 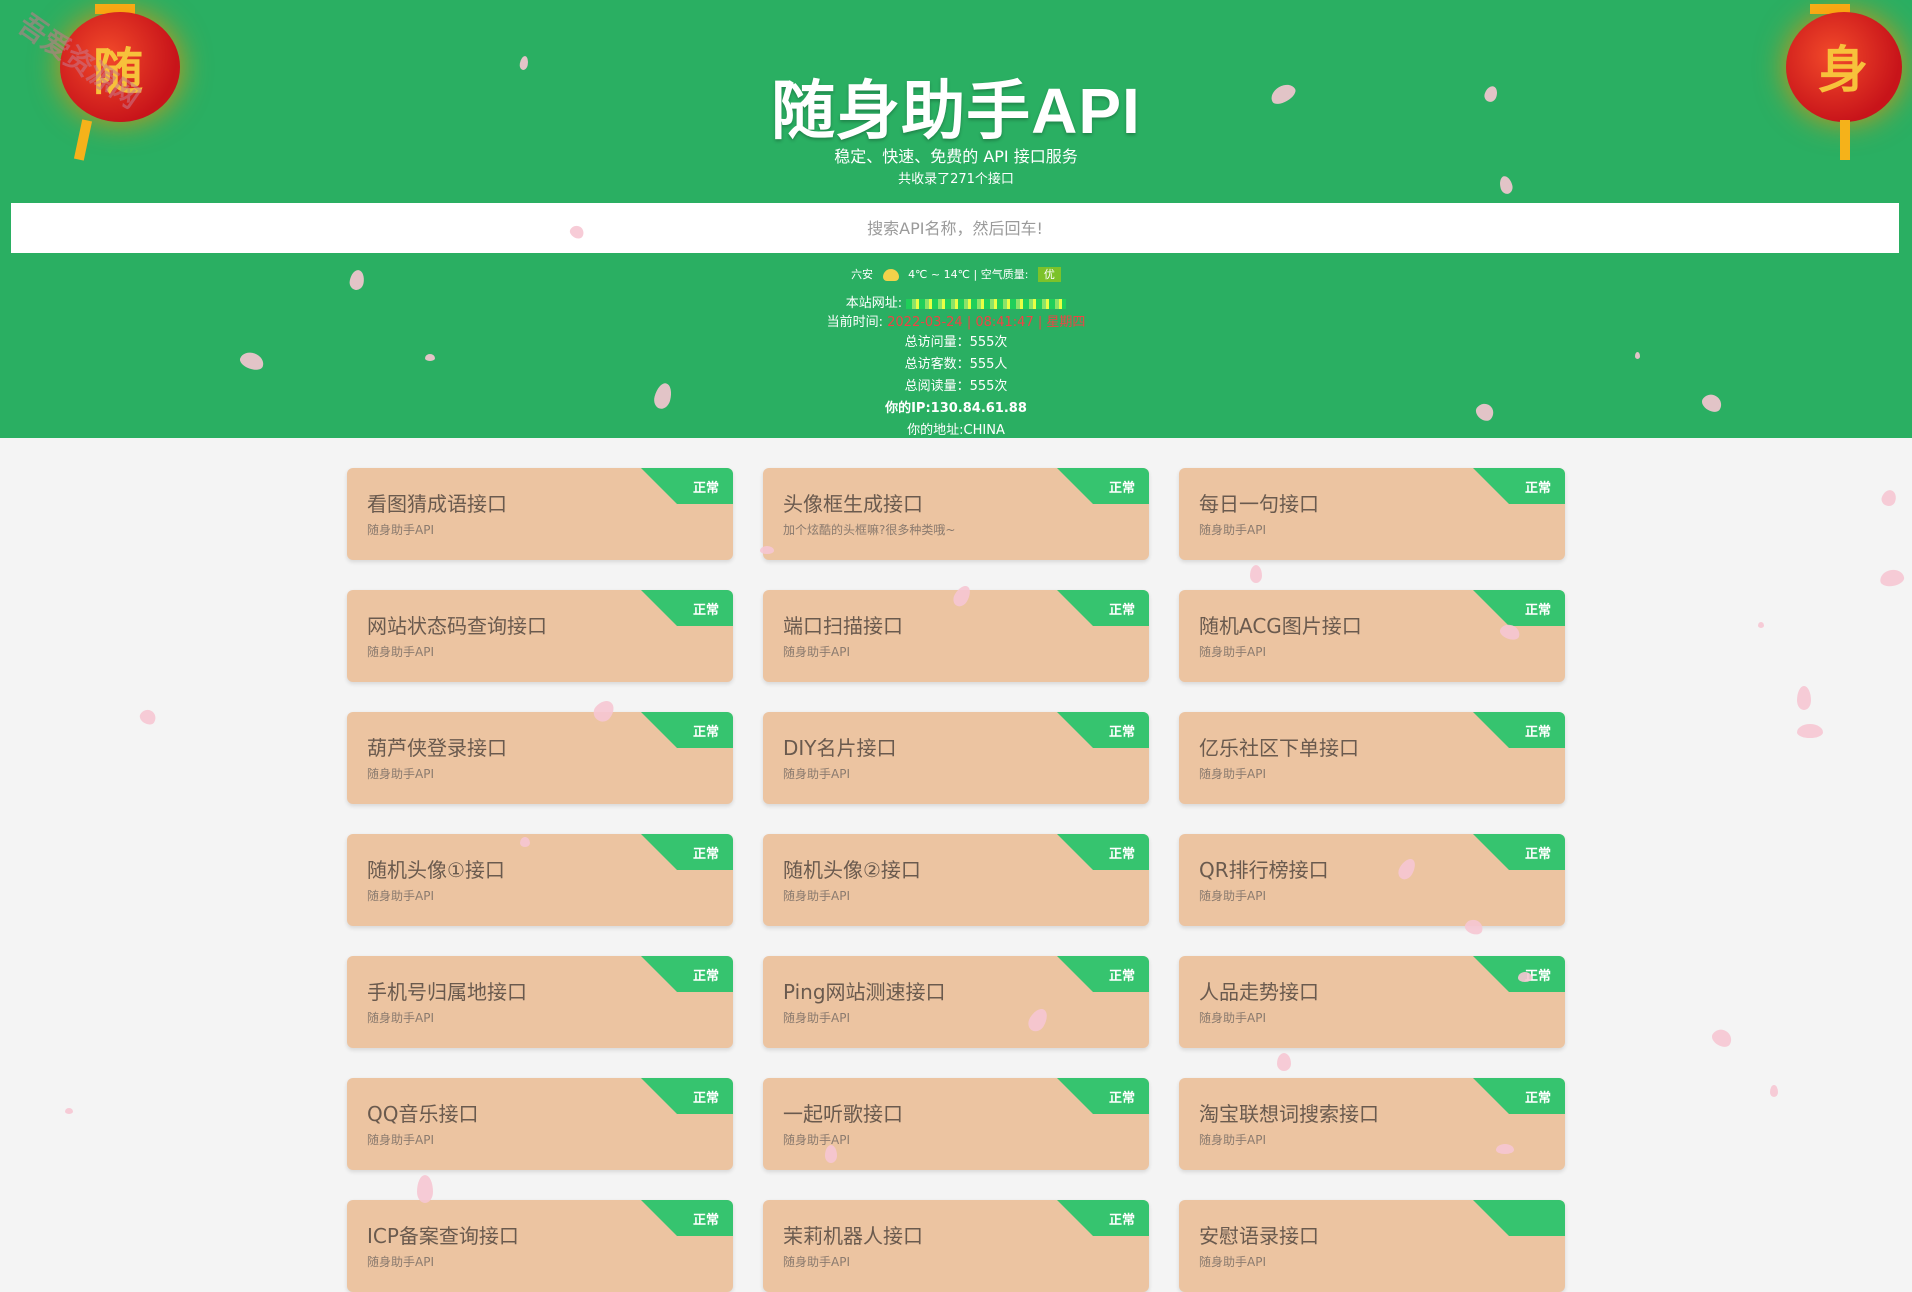 What do you see at coordinates (843, 1114) in the screenshot?
I see `api-card-title: 一起听歌接口` at bounding box center [843, 1114].